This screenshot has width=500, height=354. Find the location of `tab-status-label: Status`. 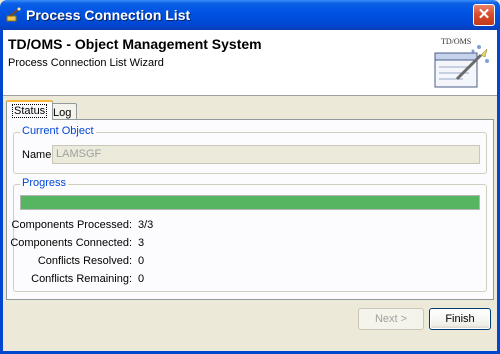

tab-status-label: Status is located at coordinates (30, 111).